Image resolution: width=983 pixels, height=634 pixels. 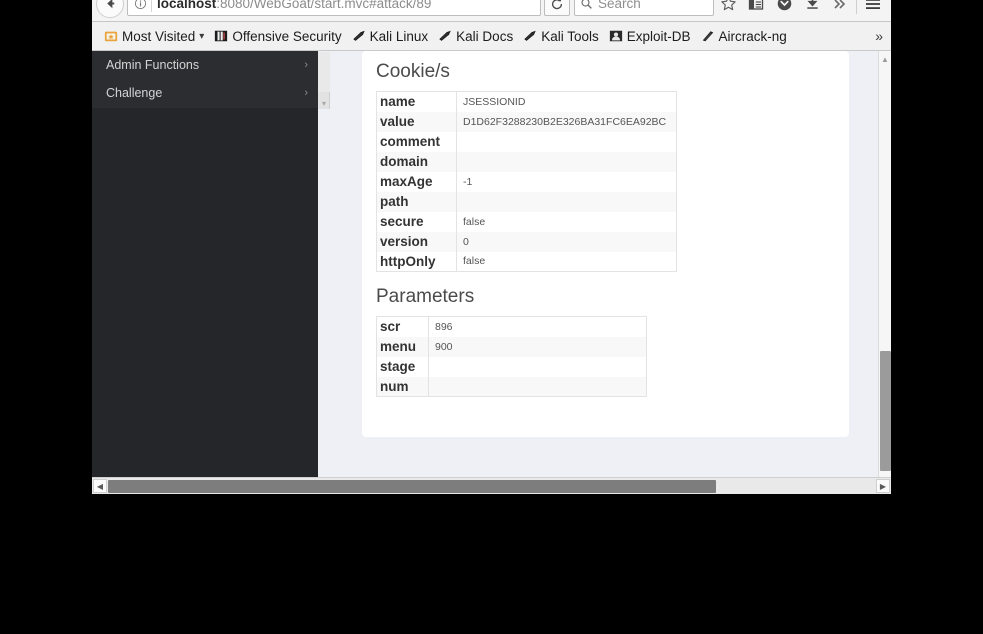 I want to click on scroll-left-arrow-icon: ◀, so click(x=100, y=486).